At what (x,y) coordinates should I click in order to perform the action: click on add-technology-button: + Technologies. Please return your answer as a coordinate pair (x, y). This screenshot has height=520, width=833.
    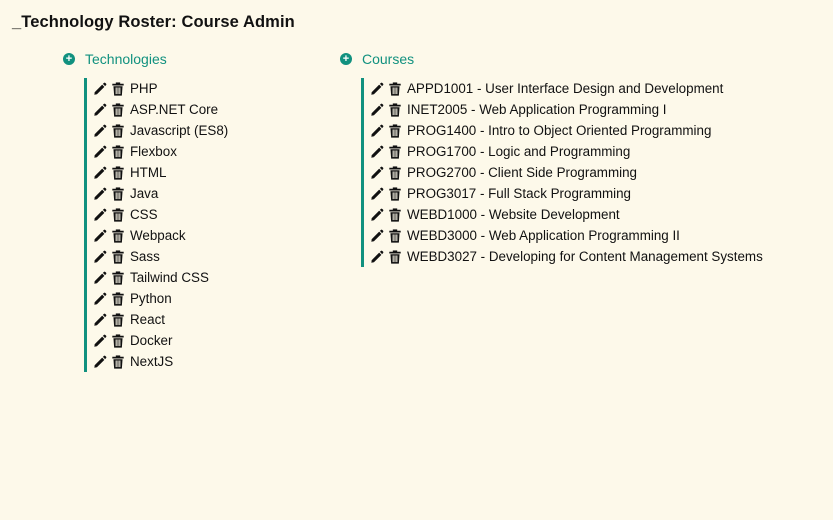
    Looking at the image, I should click on (145, 59).